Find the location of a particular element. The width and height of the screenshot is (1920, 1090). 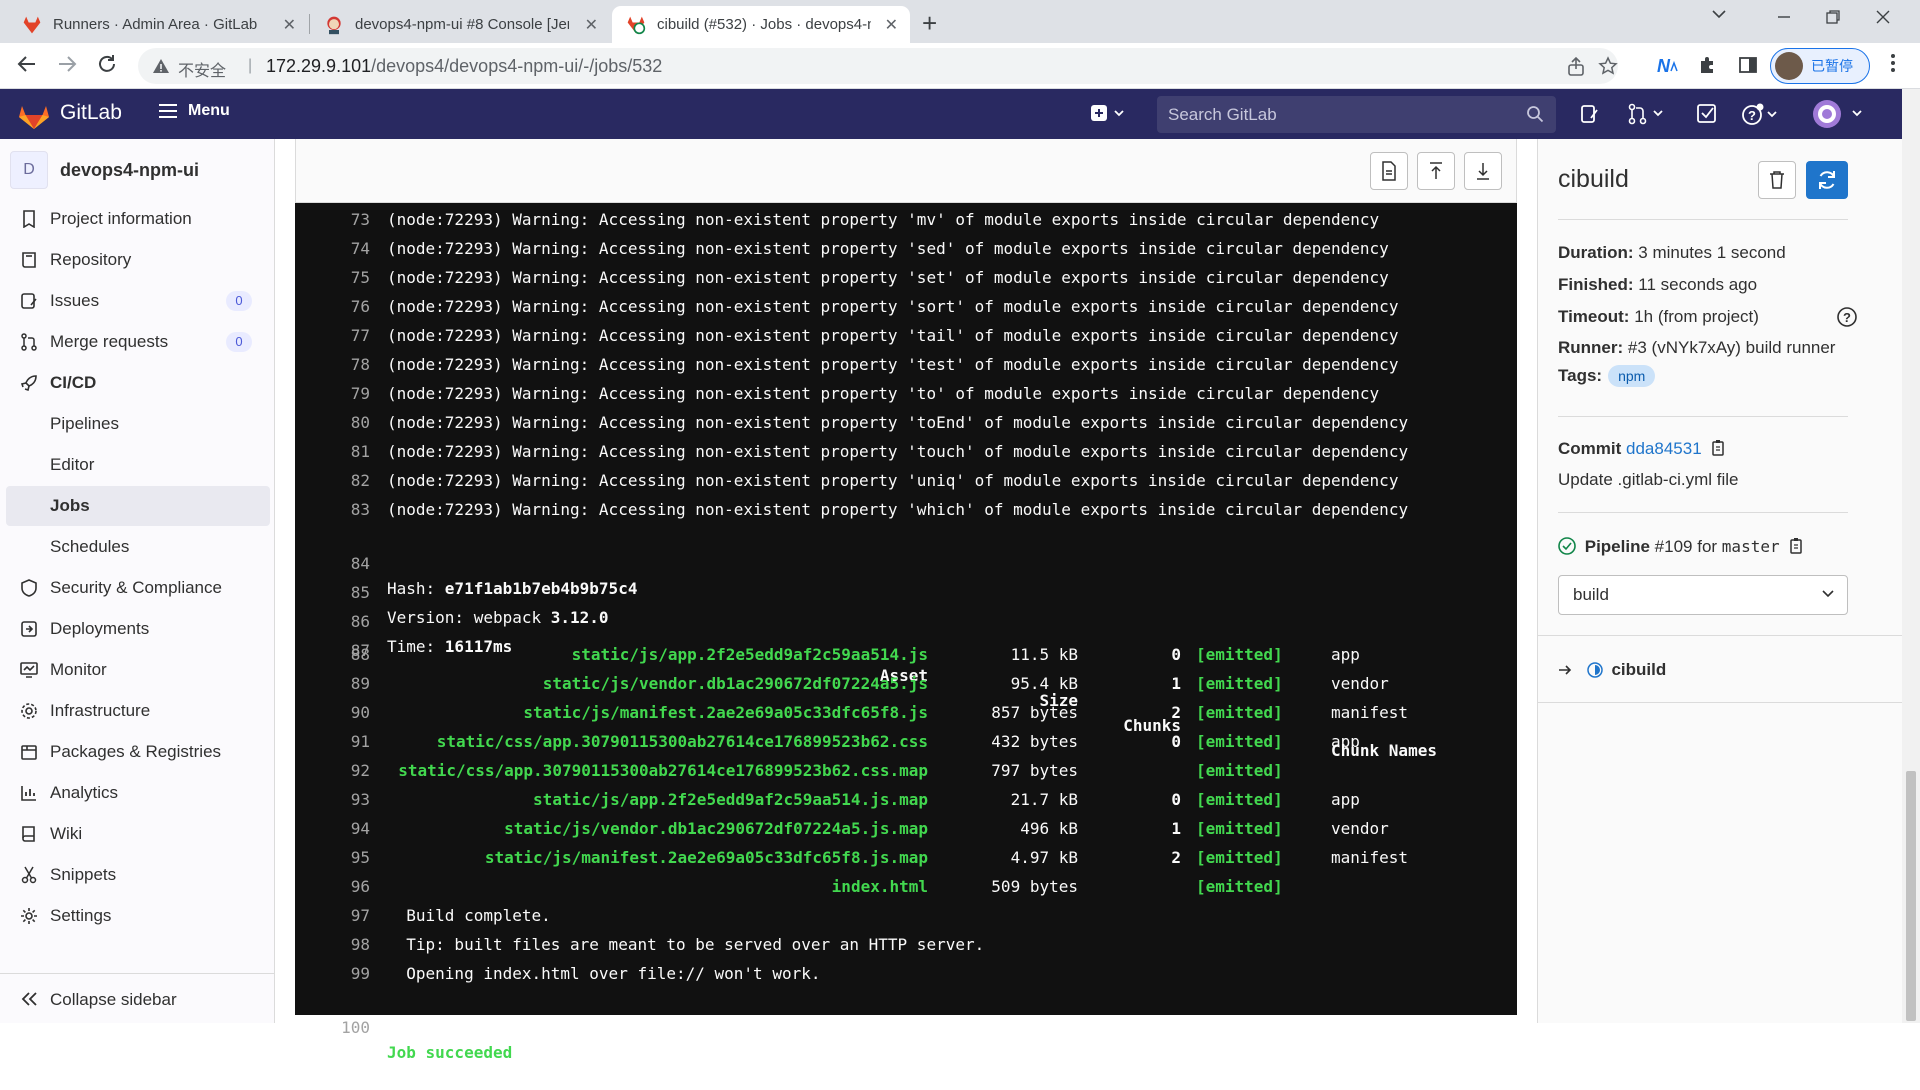

main-menu-button: Menu is located at coordinates (194, 111).